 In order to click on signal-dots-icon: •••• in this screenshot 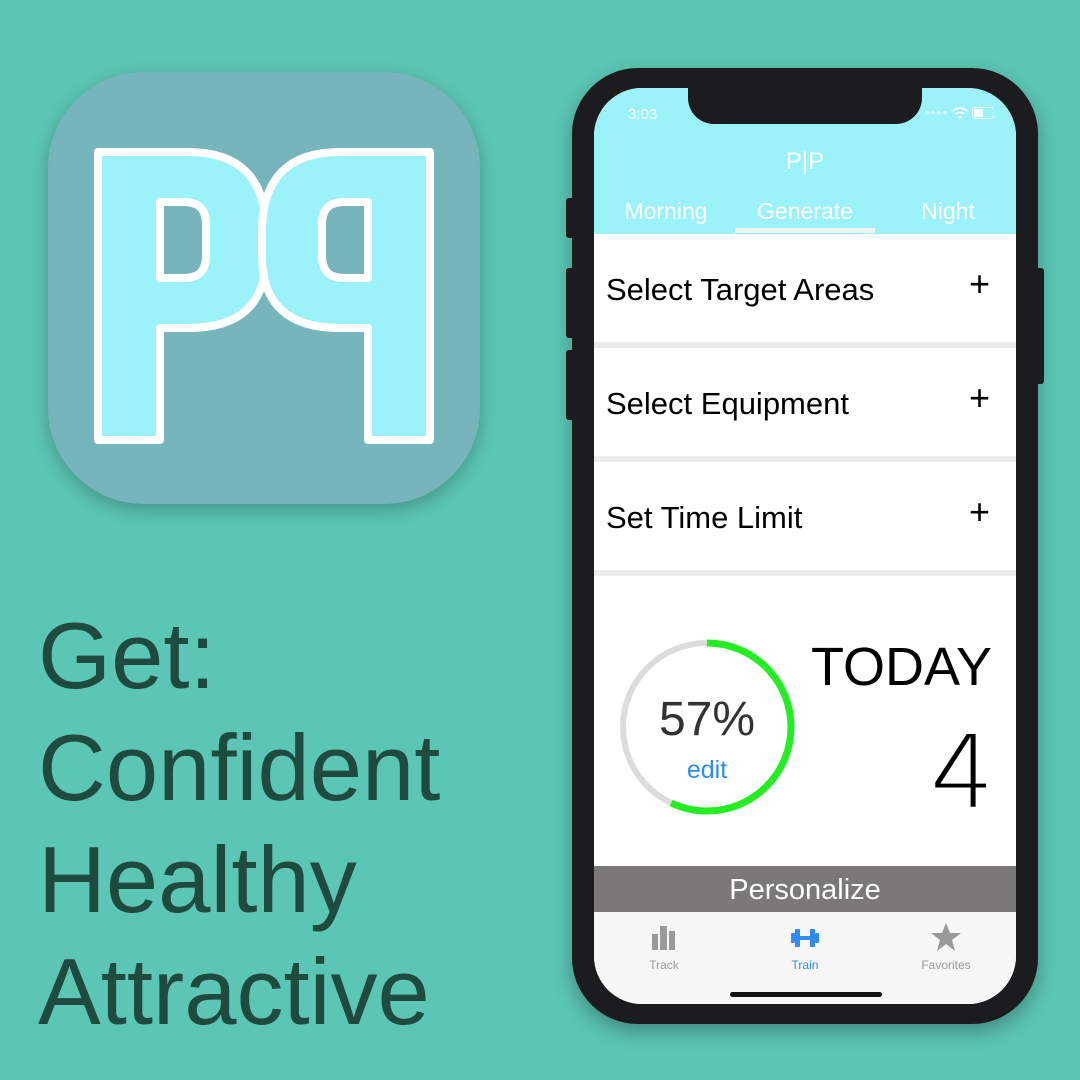, I will do `click(936, 112)`.